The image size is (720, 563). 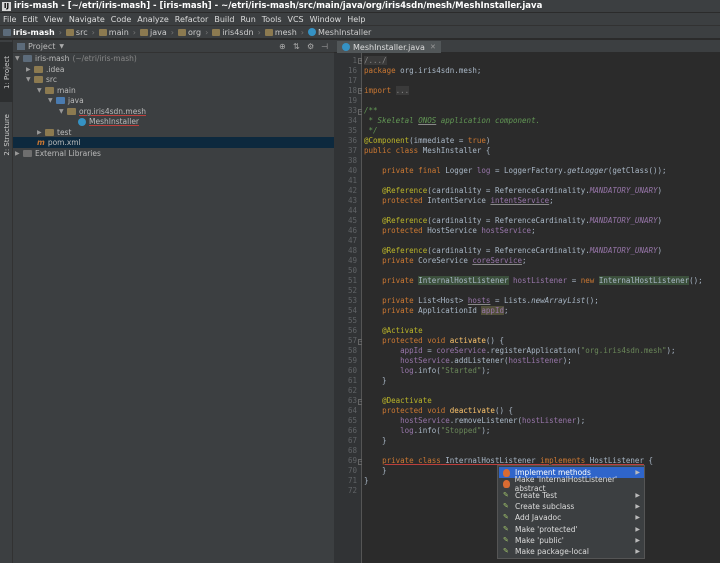 I want to click on menu-file: File, so click(x=9, y=19).